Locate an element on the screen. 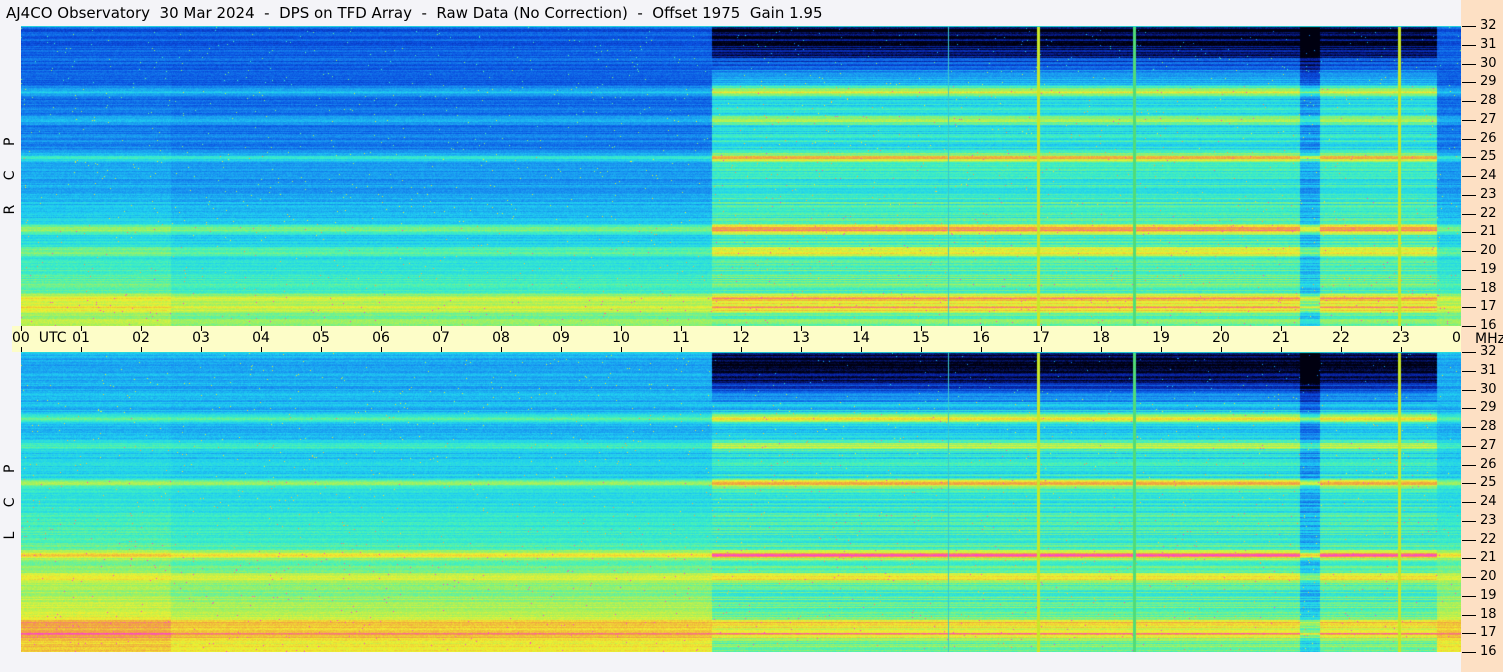  hour-label: 19 is located at coordinates (1161, 338).